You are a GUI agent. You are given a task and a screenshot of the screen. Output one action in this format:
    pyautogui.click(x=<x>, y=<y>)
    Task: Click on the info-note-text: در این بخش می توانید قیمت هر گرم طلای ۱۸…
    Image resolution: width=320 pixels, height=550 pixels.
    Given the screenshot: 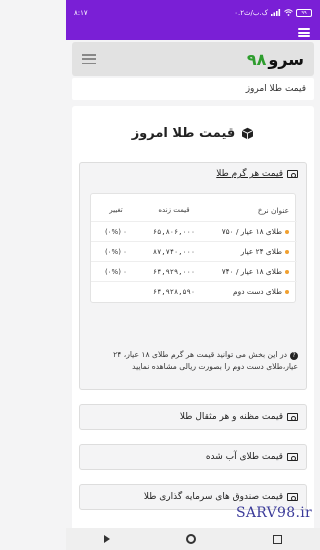 What is the action you would take?
    pyautogui.click(x=205, y=360)
    